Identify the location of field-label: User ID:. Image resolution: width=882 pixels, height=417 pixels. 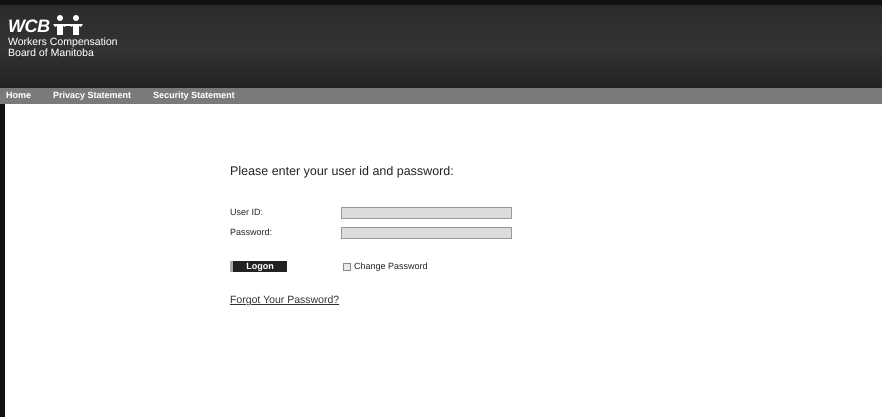
(247, 212).